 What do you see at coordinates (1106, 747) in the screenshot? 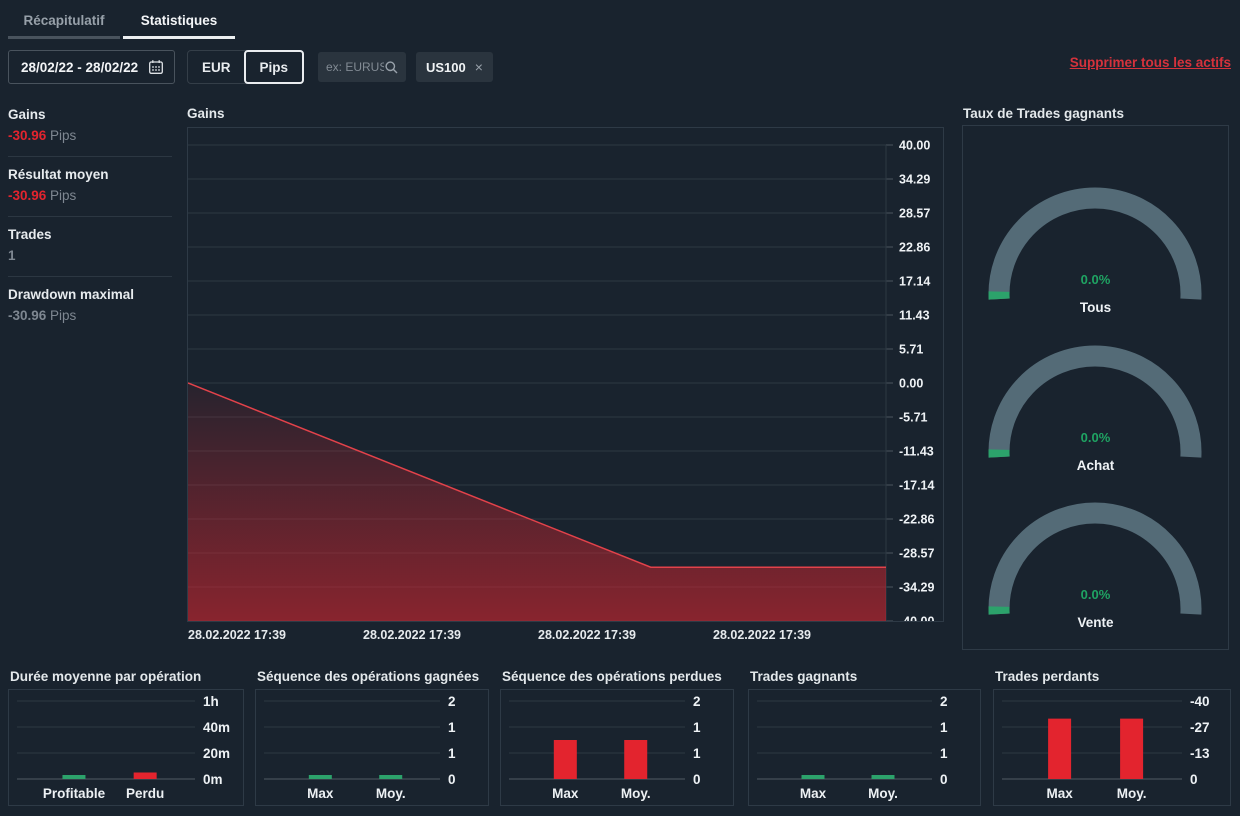
I see `mini-chart-plot: -40 -27 -13 0 Max Moy.` at bounding box center [1106, 747].